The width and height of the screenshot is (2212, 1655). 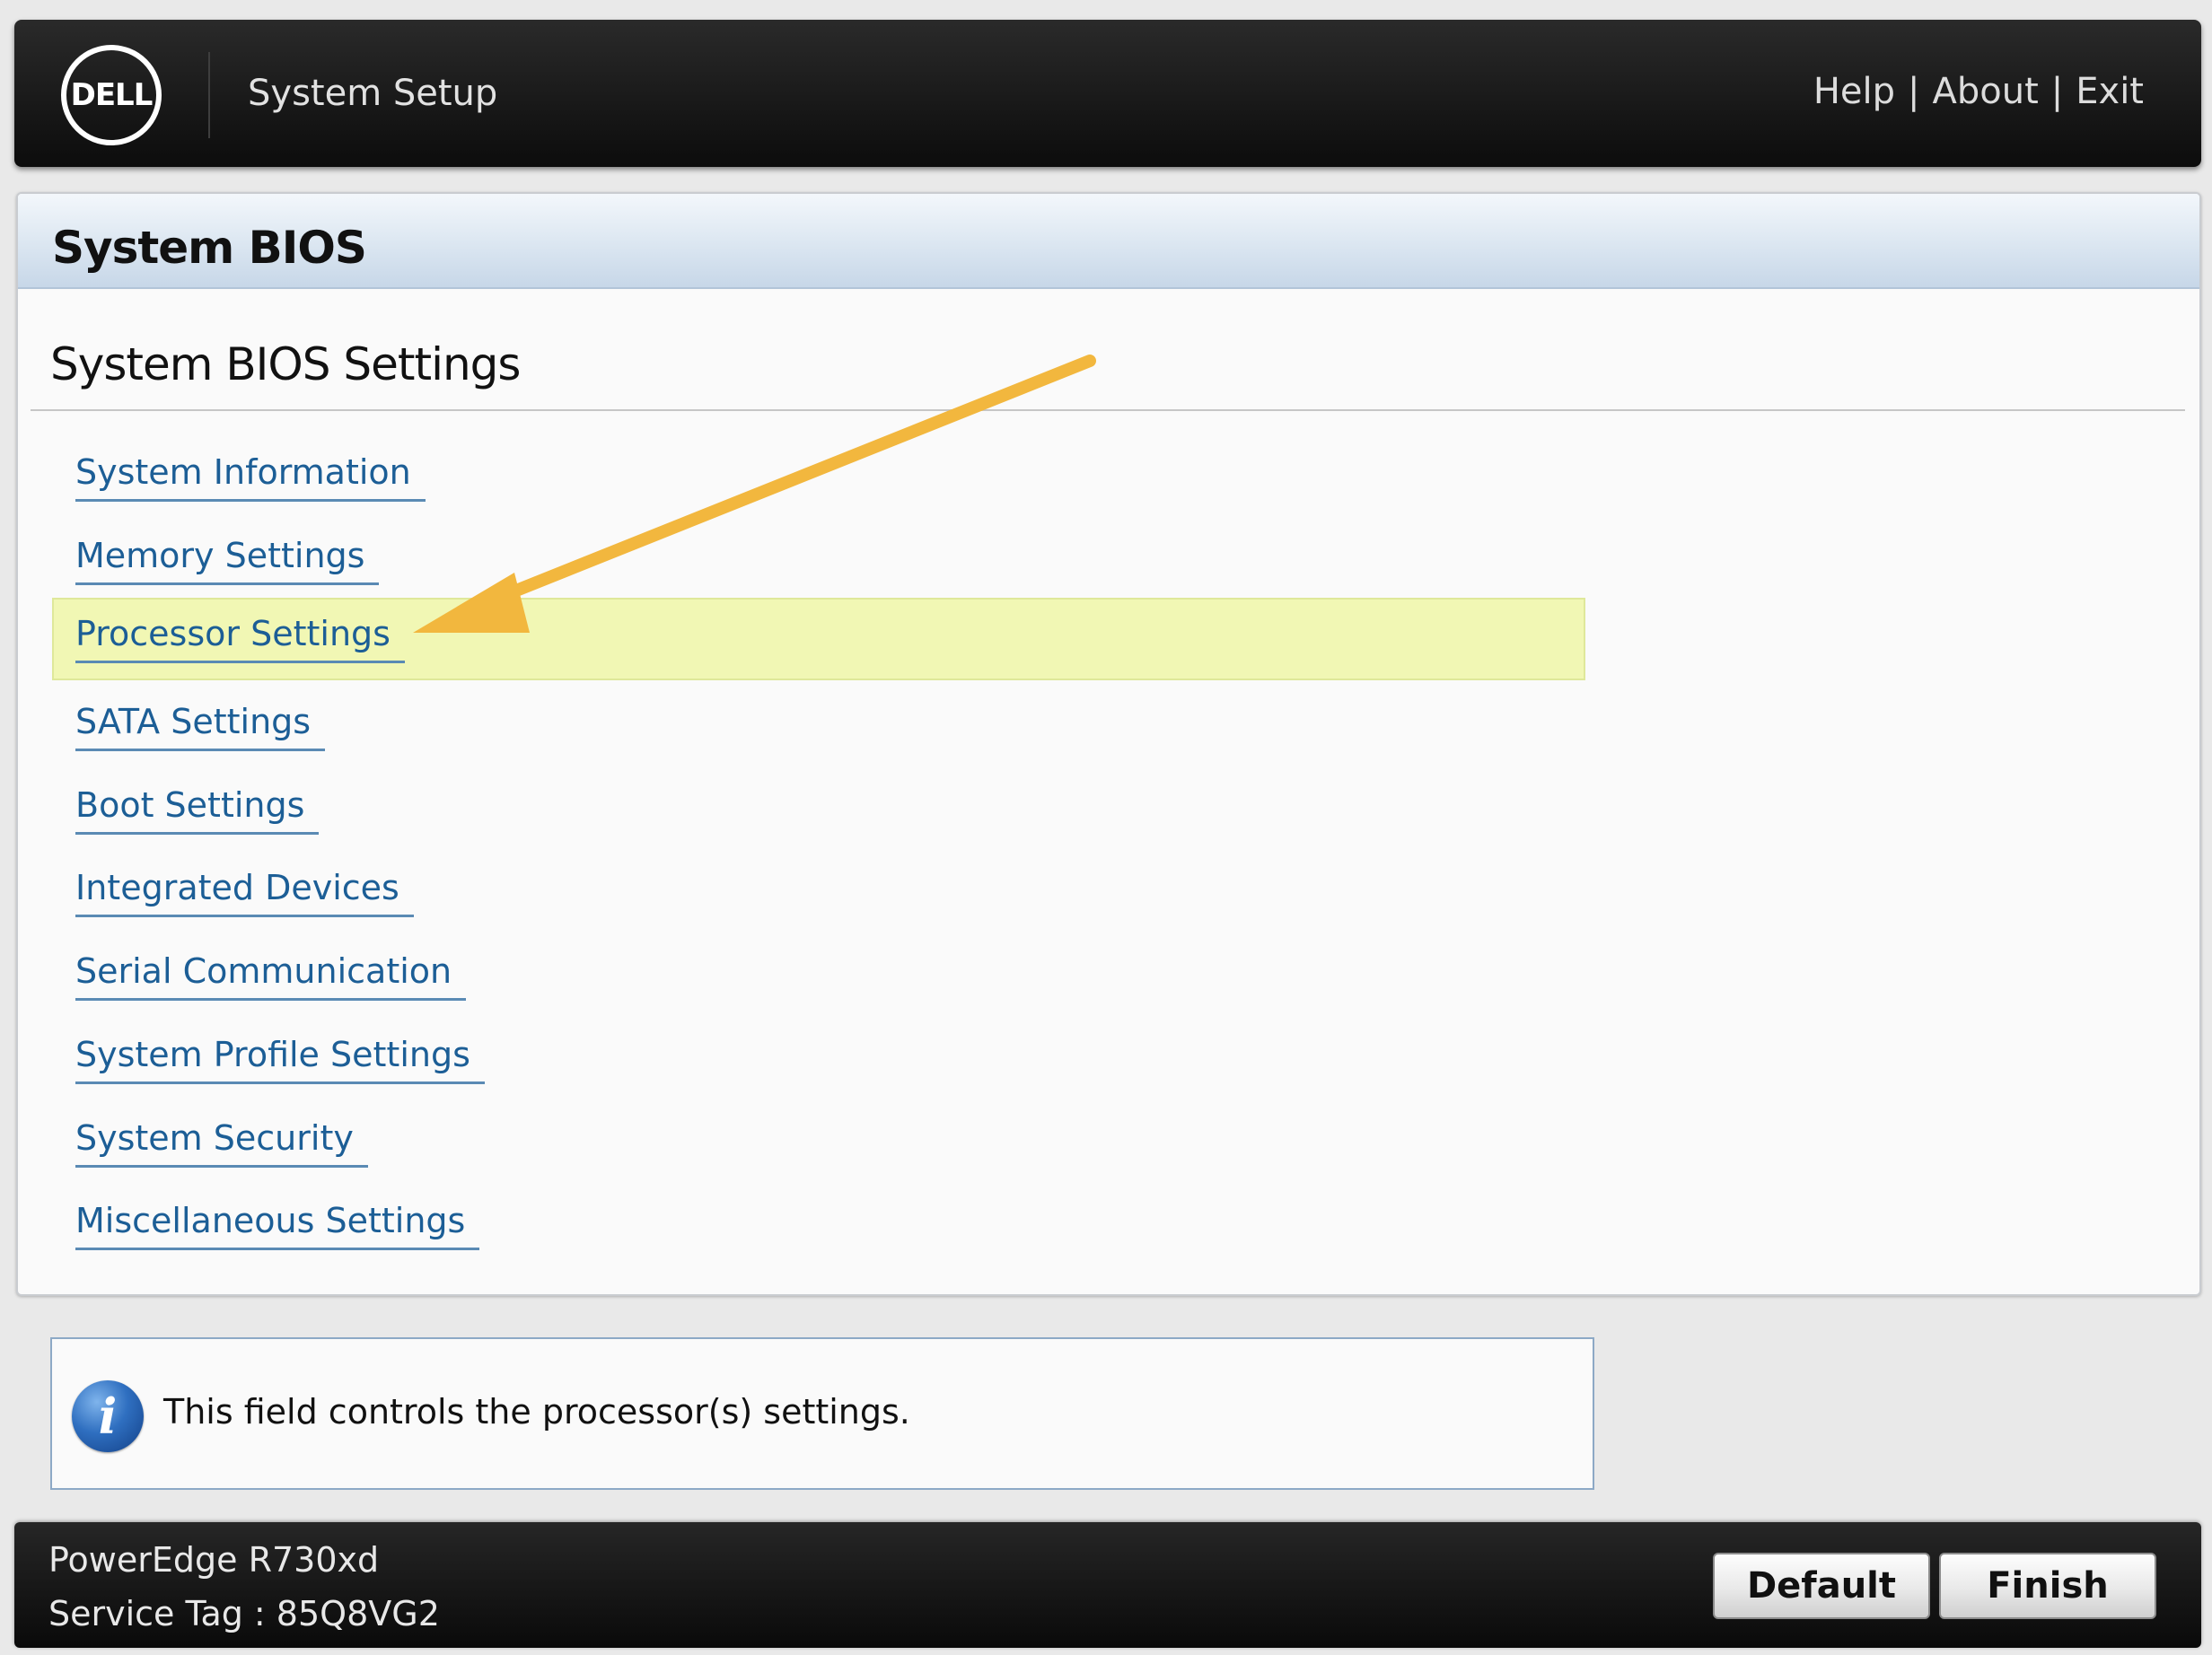 What do you see at coordinates (818, 727) in the screenshot?
I see `menu-item-sata-settings: SATA Settings` at bounding box center [818, 727].